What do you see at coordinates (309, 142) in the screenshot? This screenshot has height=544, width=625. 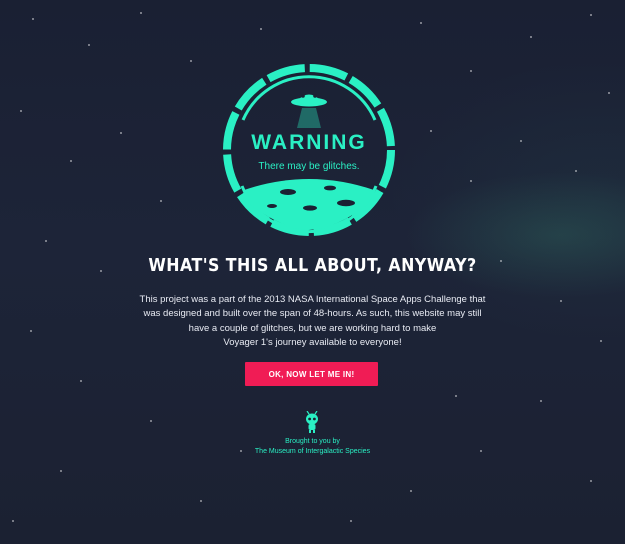 I see `warning-word: WARNING` at bounding box center [309, 142].